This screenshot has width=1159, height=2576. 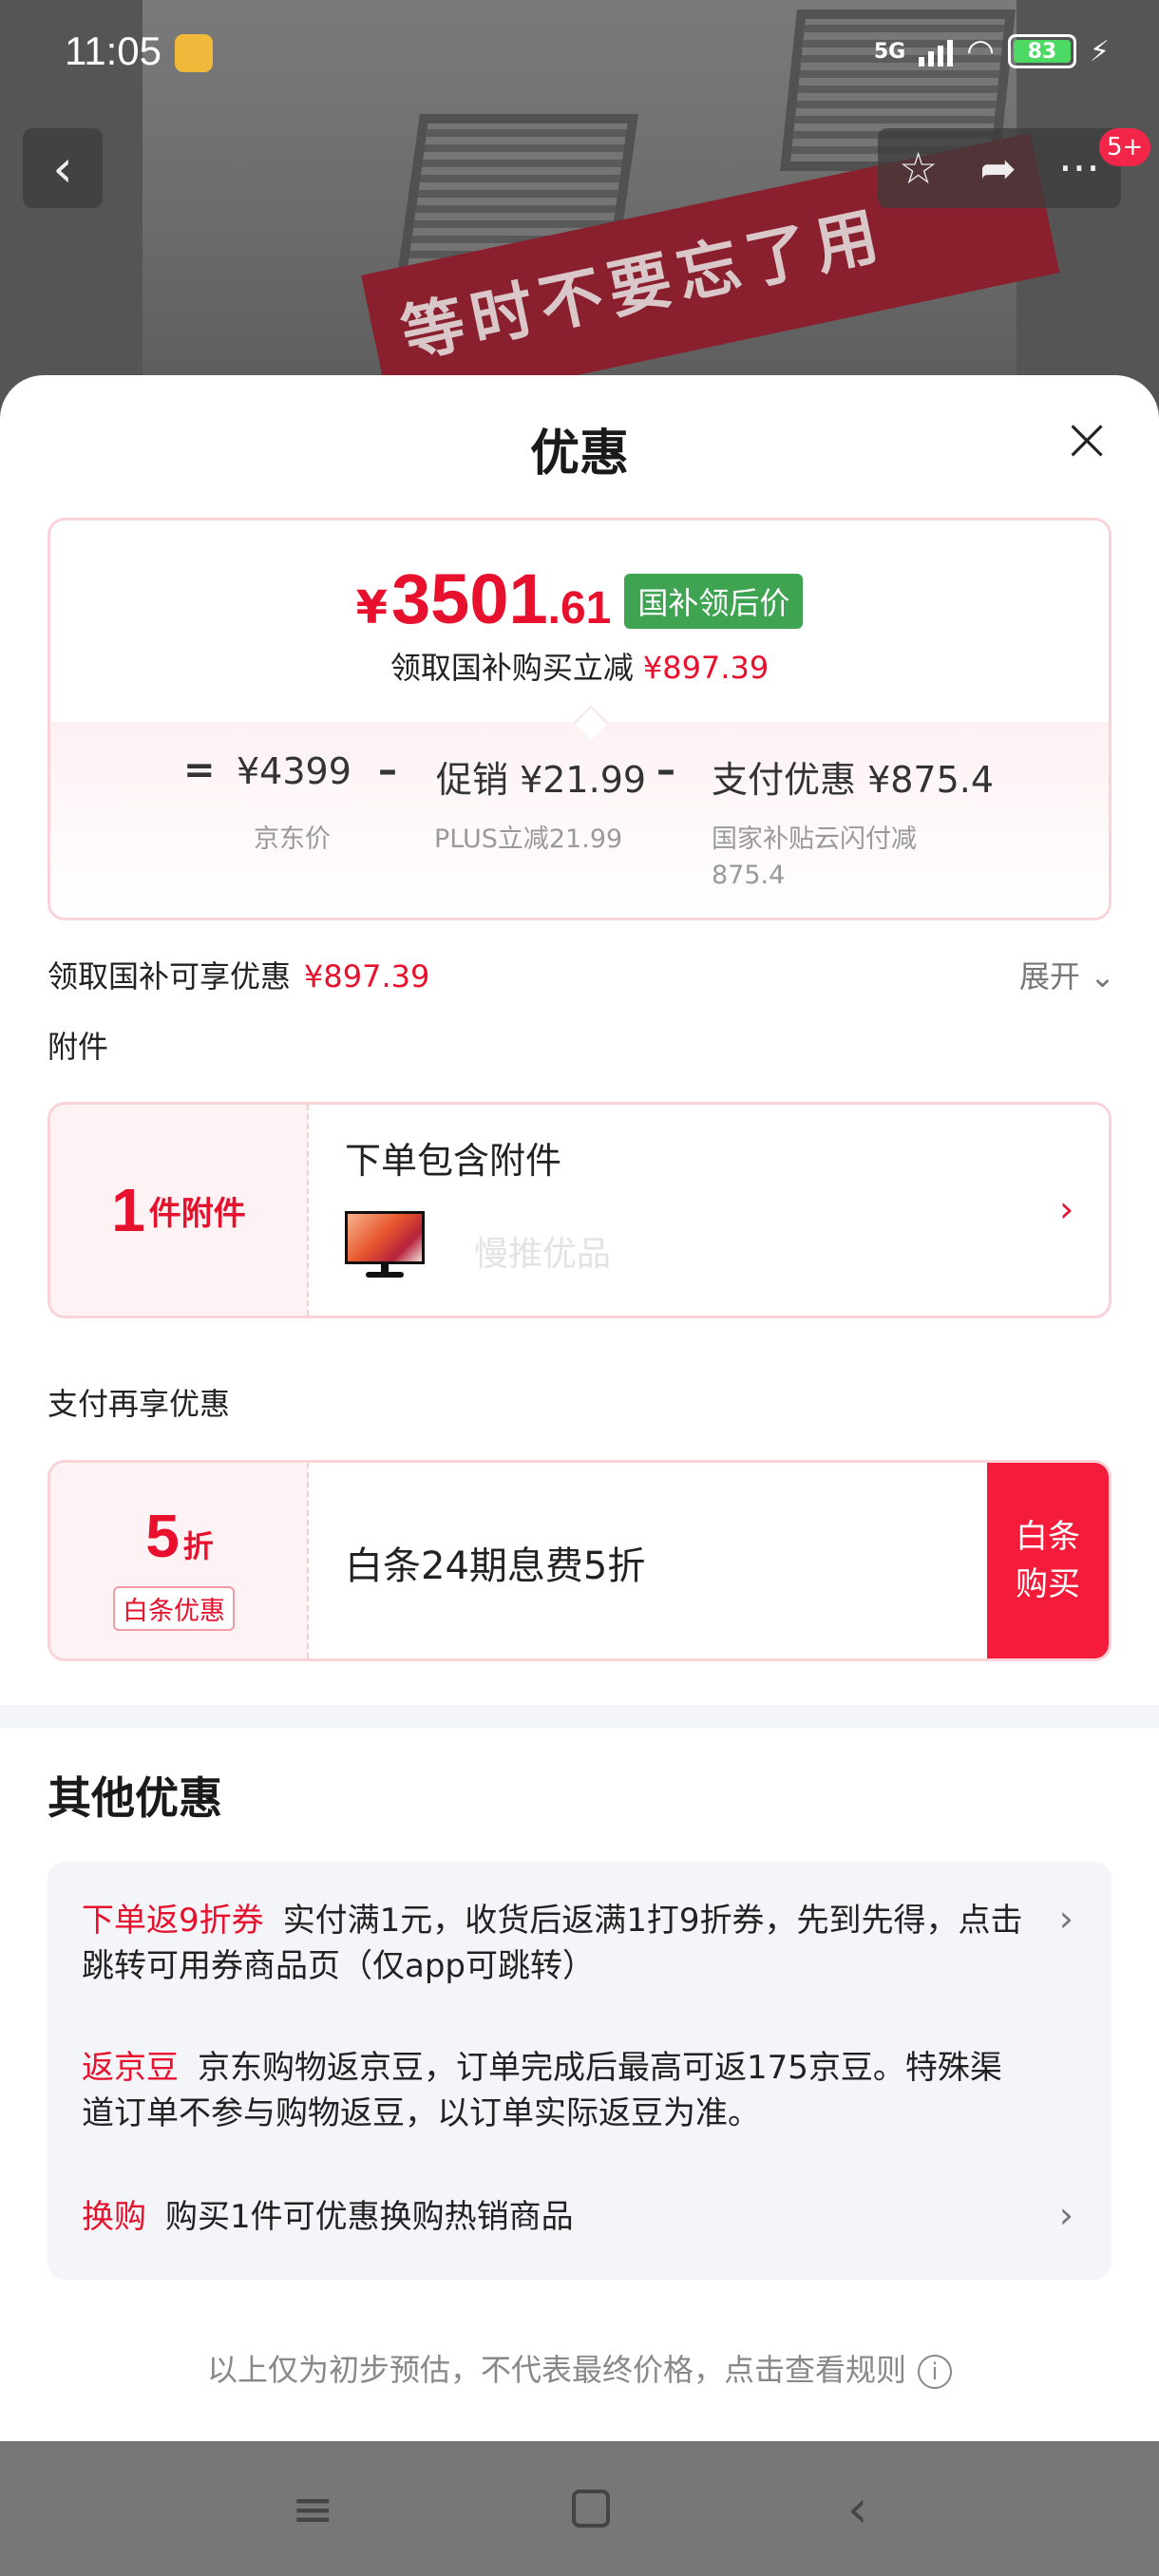 I want to click on price-sub: 领取国补购买立减 ¥897.39, so click(x=579, y=666).